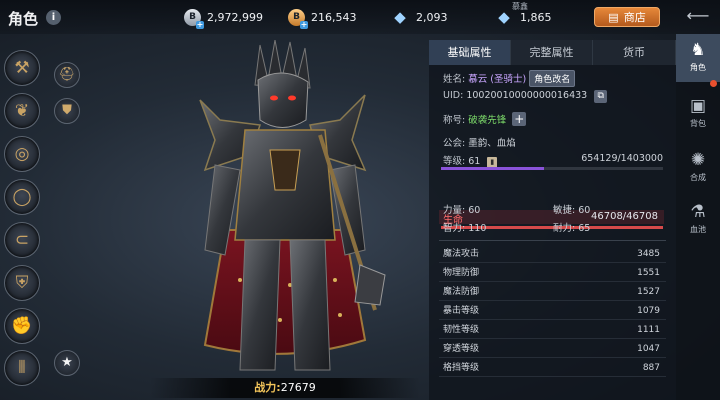 This screenshot has width=720, height=400. What do you see at coordinates (67, 75) in the screenshot?
I see `helmet-icon: ⛑` at bounding box center [67, 75].